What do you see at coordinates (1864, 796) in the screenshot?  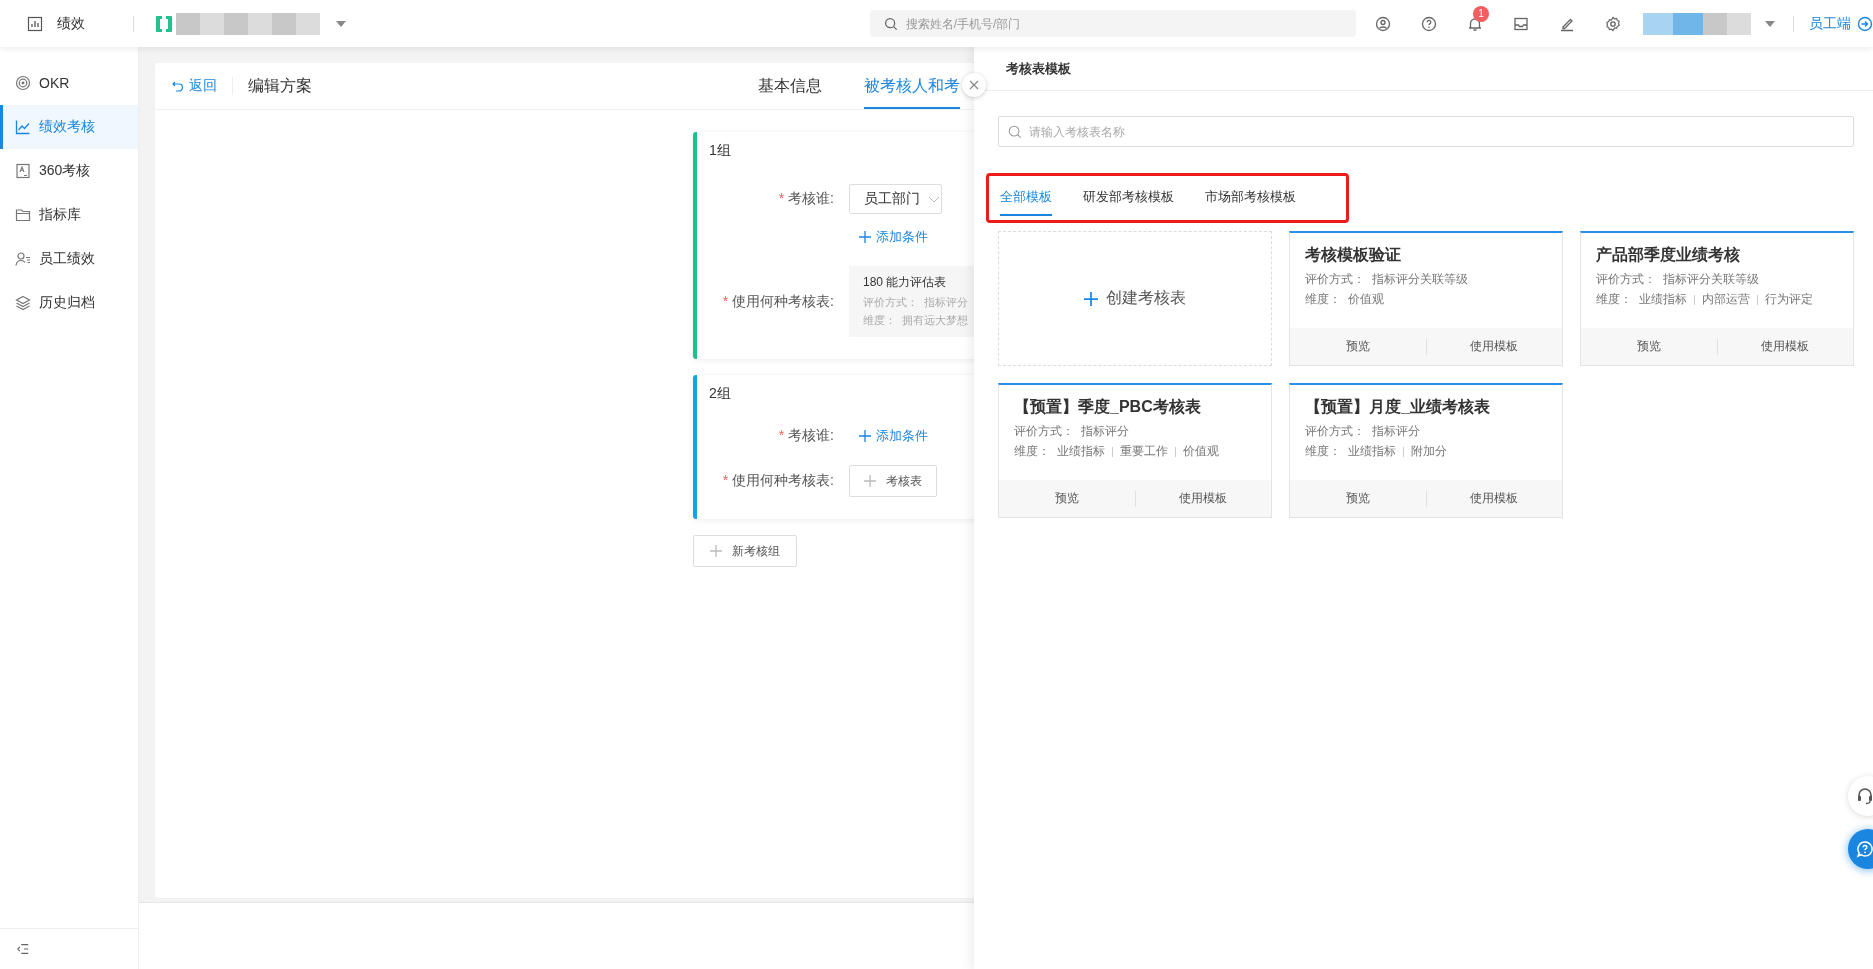 I see `headset-icon` at bounding box center [1864, 796].